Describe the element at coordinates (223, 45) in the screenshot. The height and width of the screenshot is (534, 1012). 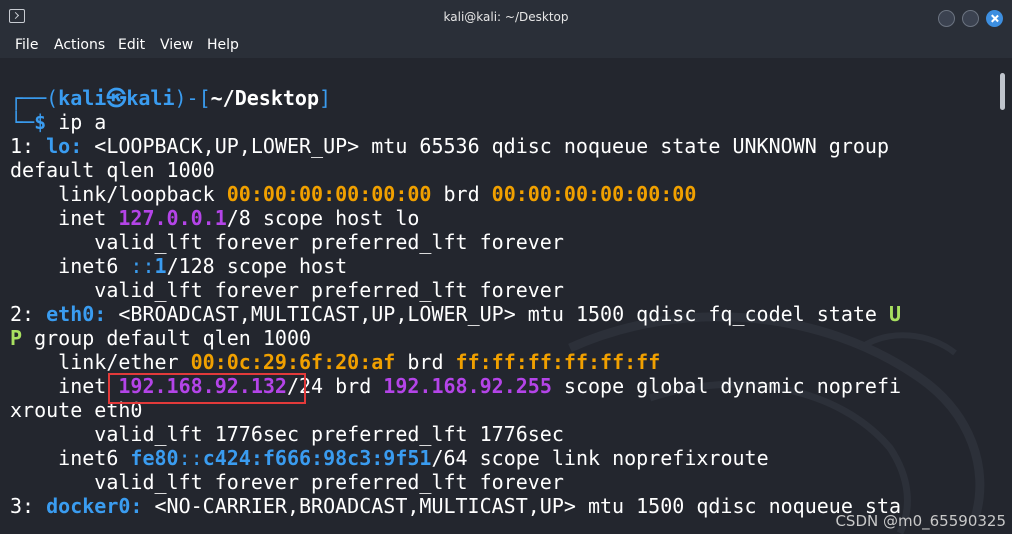
I see `menu-help: Help` at that location.